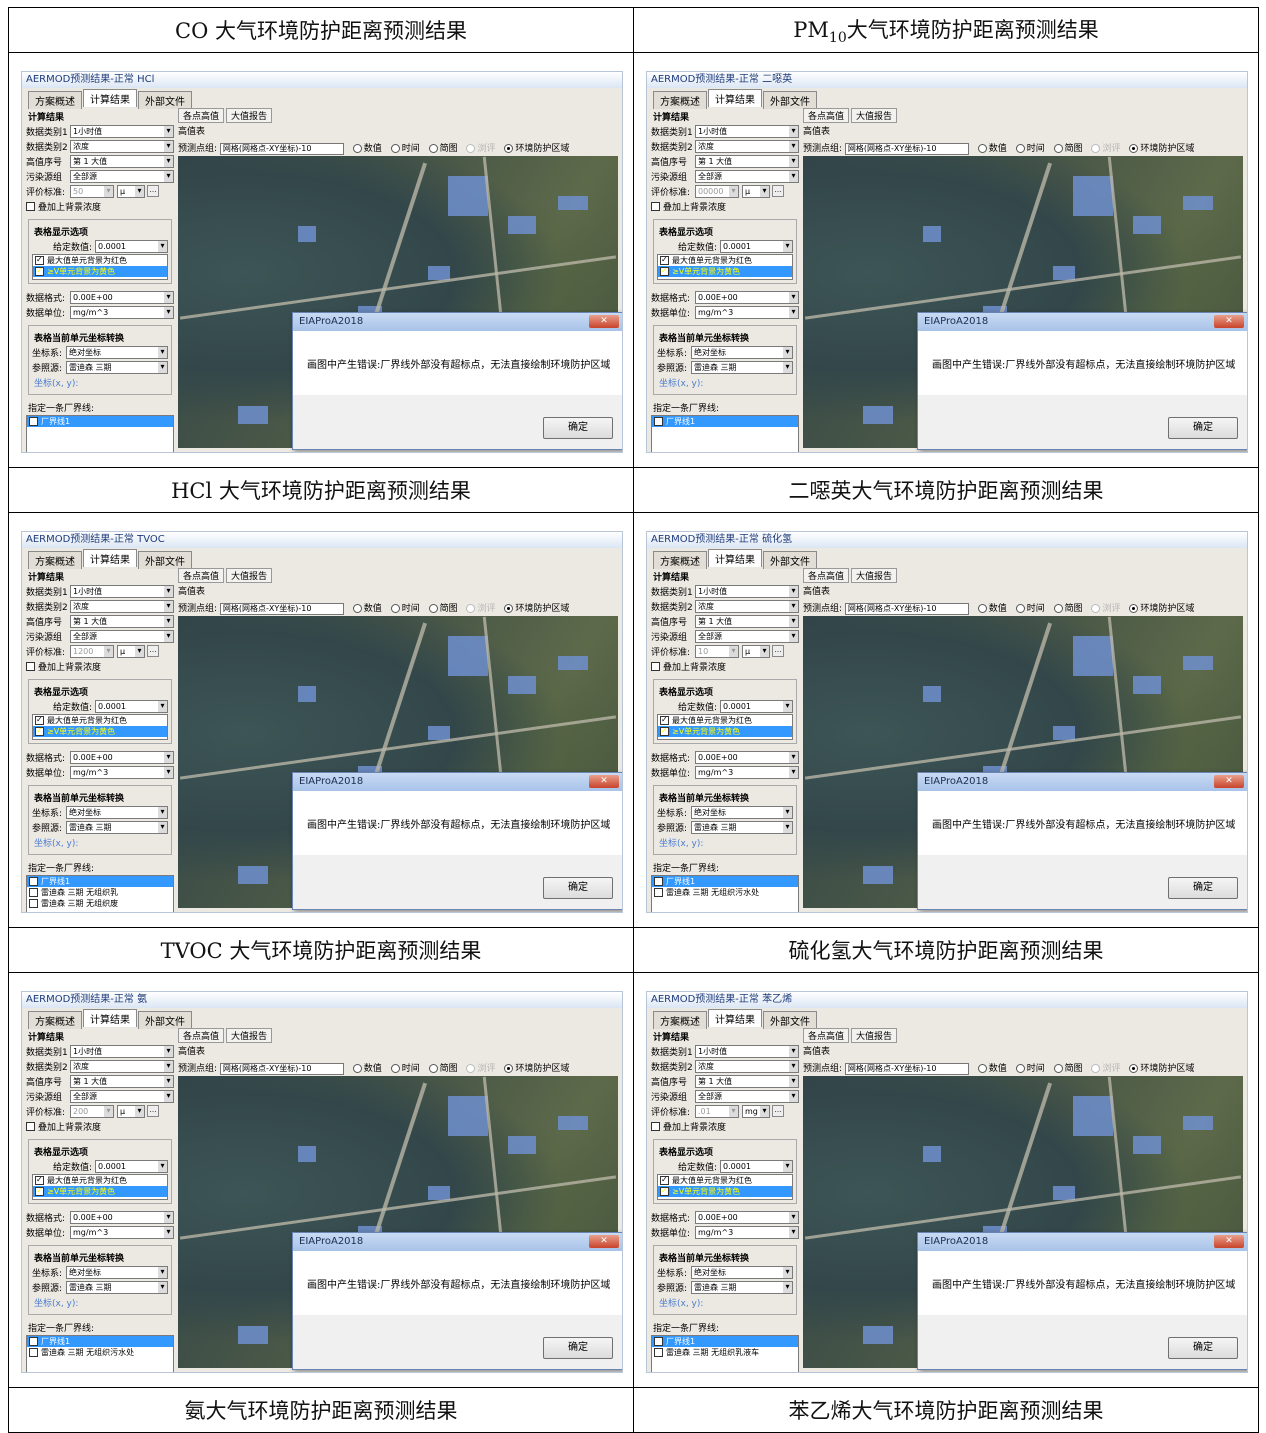  Describe the element at coordinates (92, 1111) in the screenshot. I see `standard-input: 200` at that location.